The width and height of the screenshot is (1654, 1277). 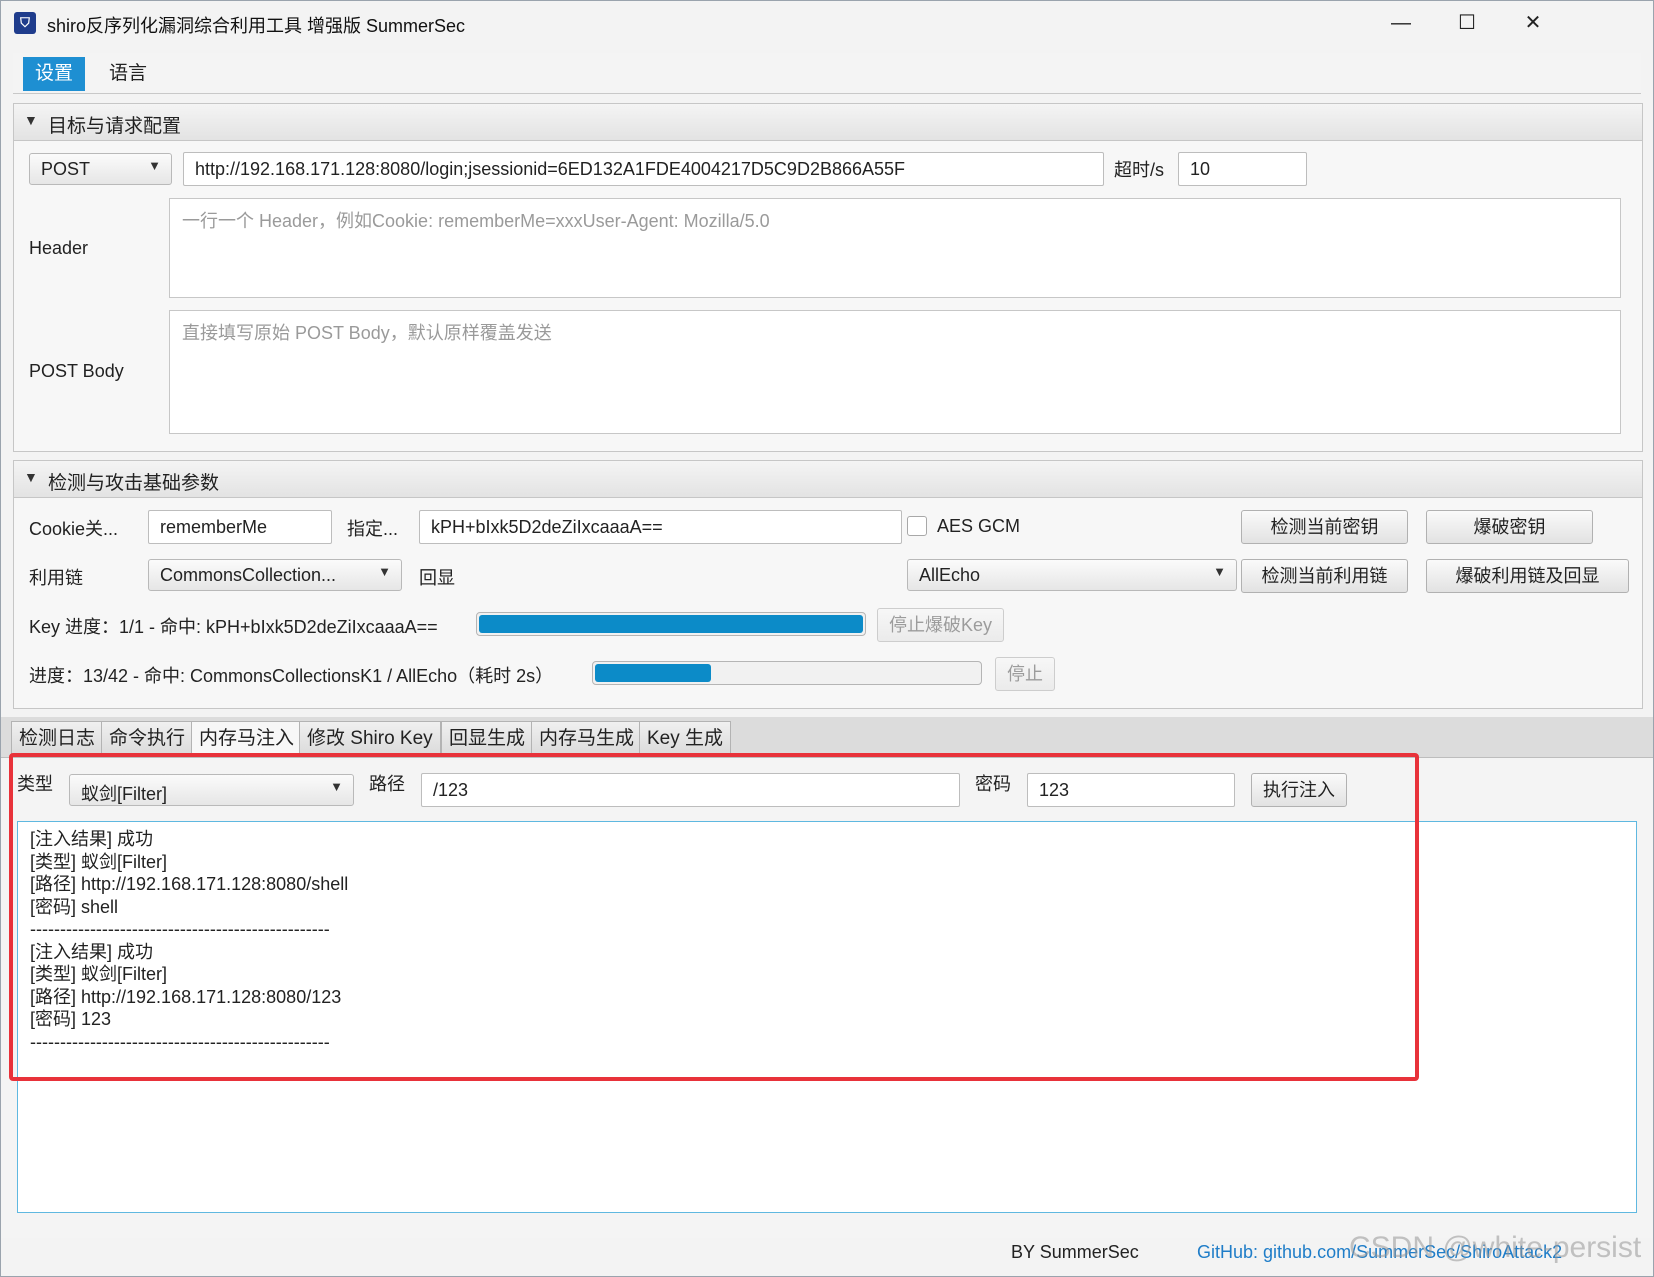 I want to click on echo-select: AllEcho ▼, so click(x=1072, y=575).